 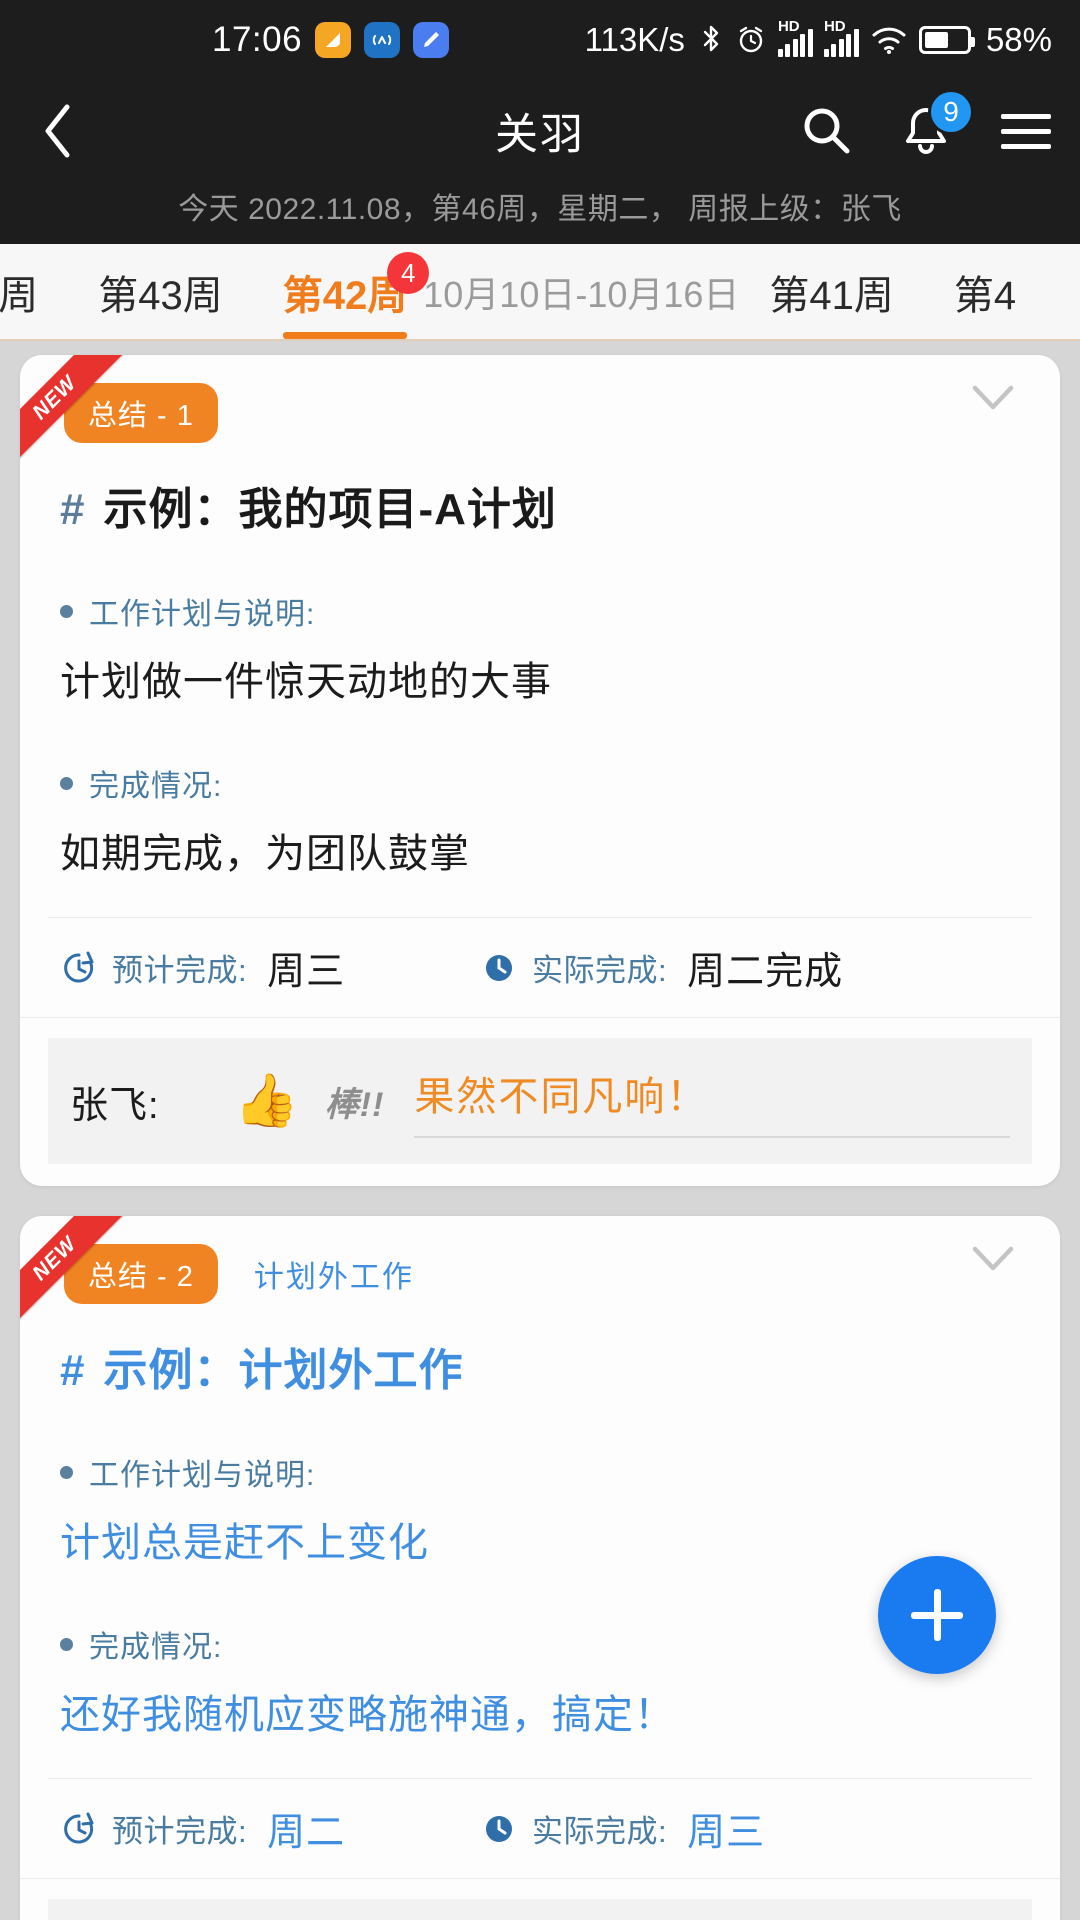 What do you see at coordinates (581, 294) in the screenshot?
I see `week-date-range: 10月10日-10月16日` at bounding box center [581, 294].